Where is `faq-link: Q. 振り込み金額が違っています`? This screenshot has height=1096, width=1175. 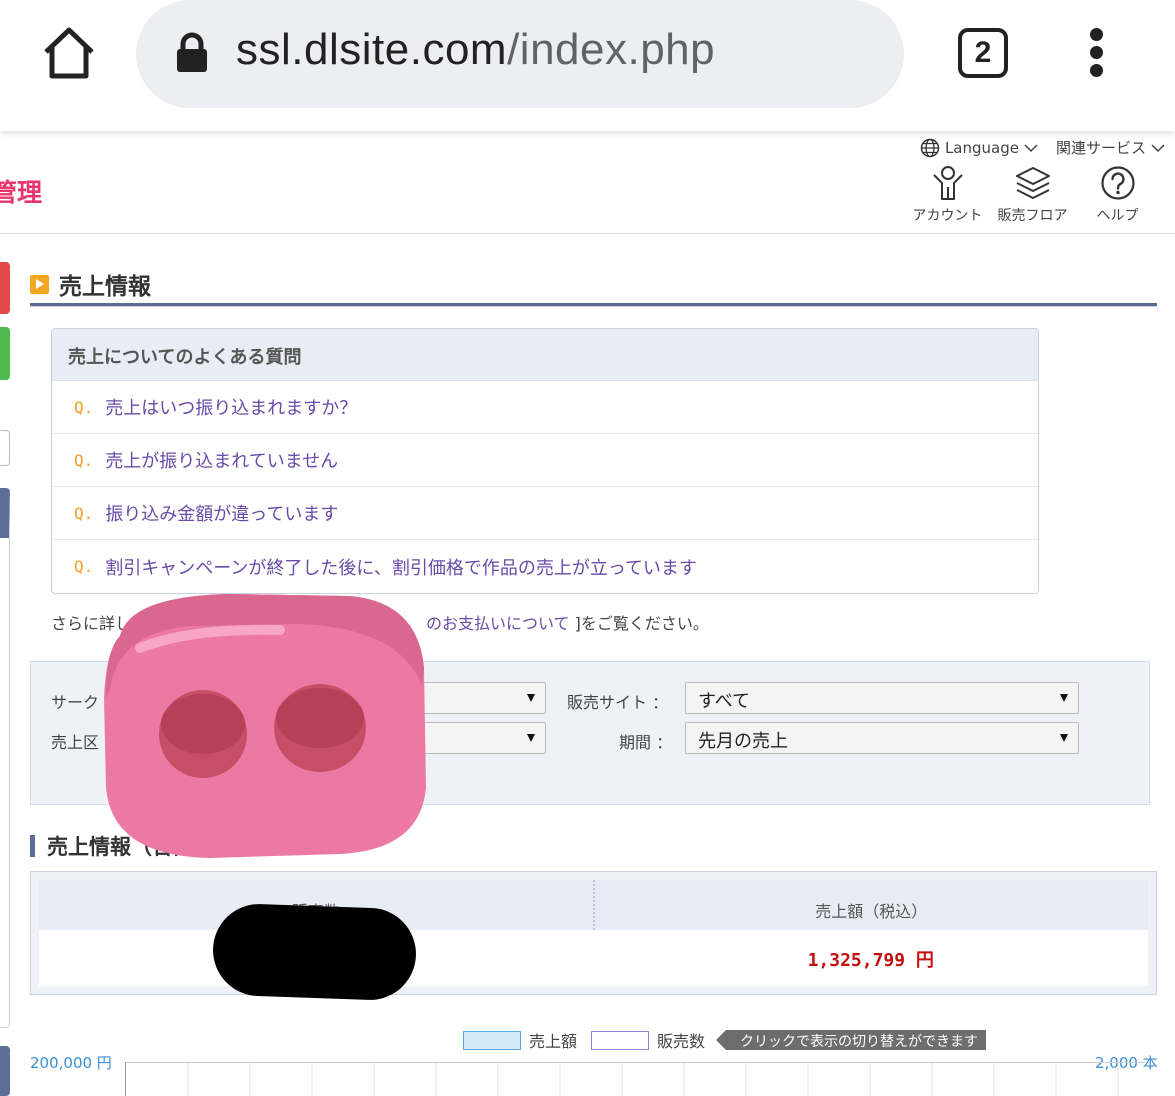
faq-link: Q. 振り込み金額が違っています is located at coordinates (545, 513).